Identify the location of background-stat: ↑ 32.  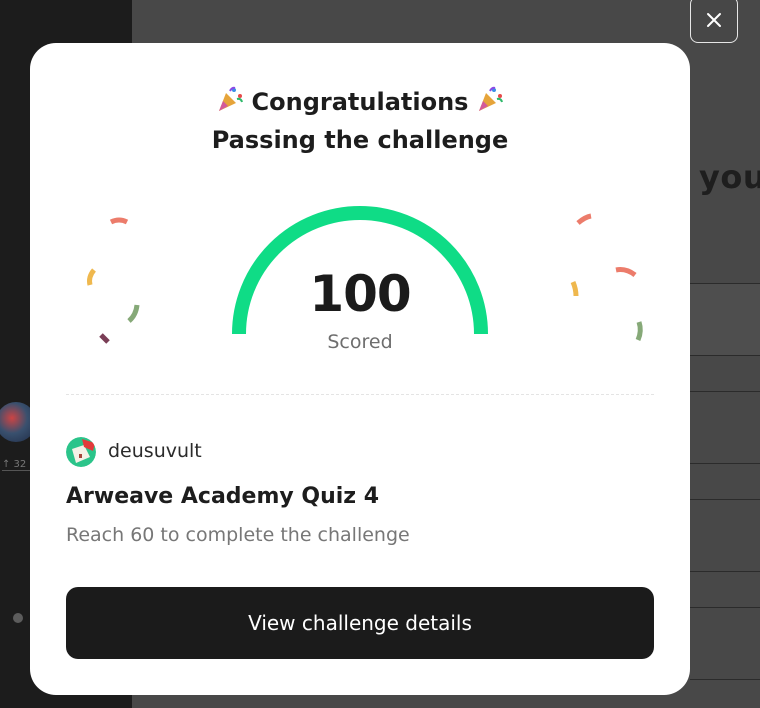
(17, 465).